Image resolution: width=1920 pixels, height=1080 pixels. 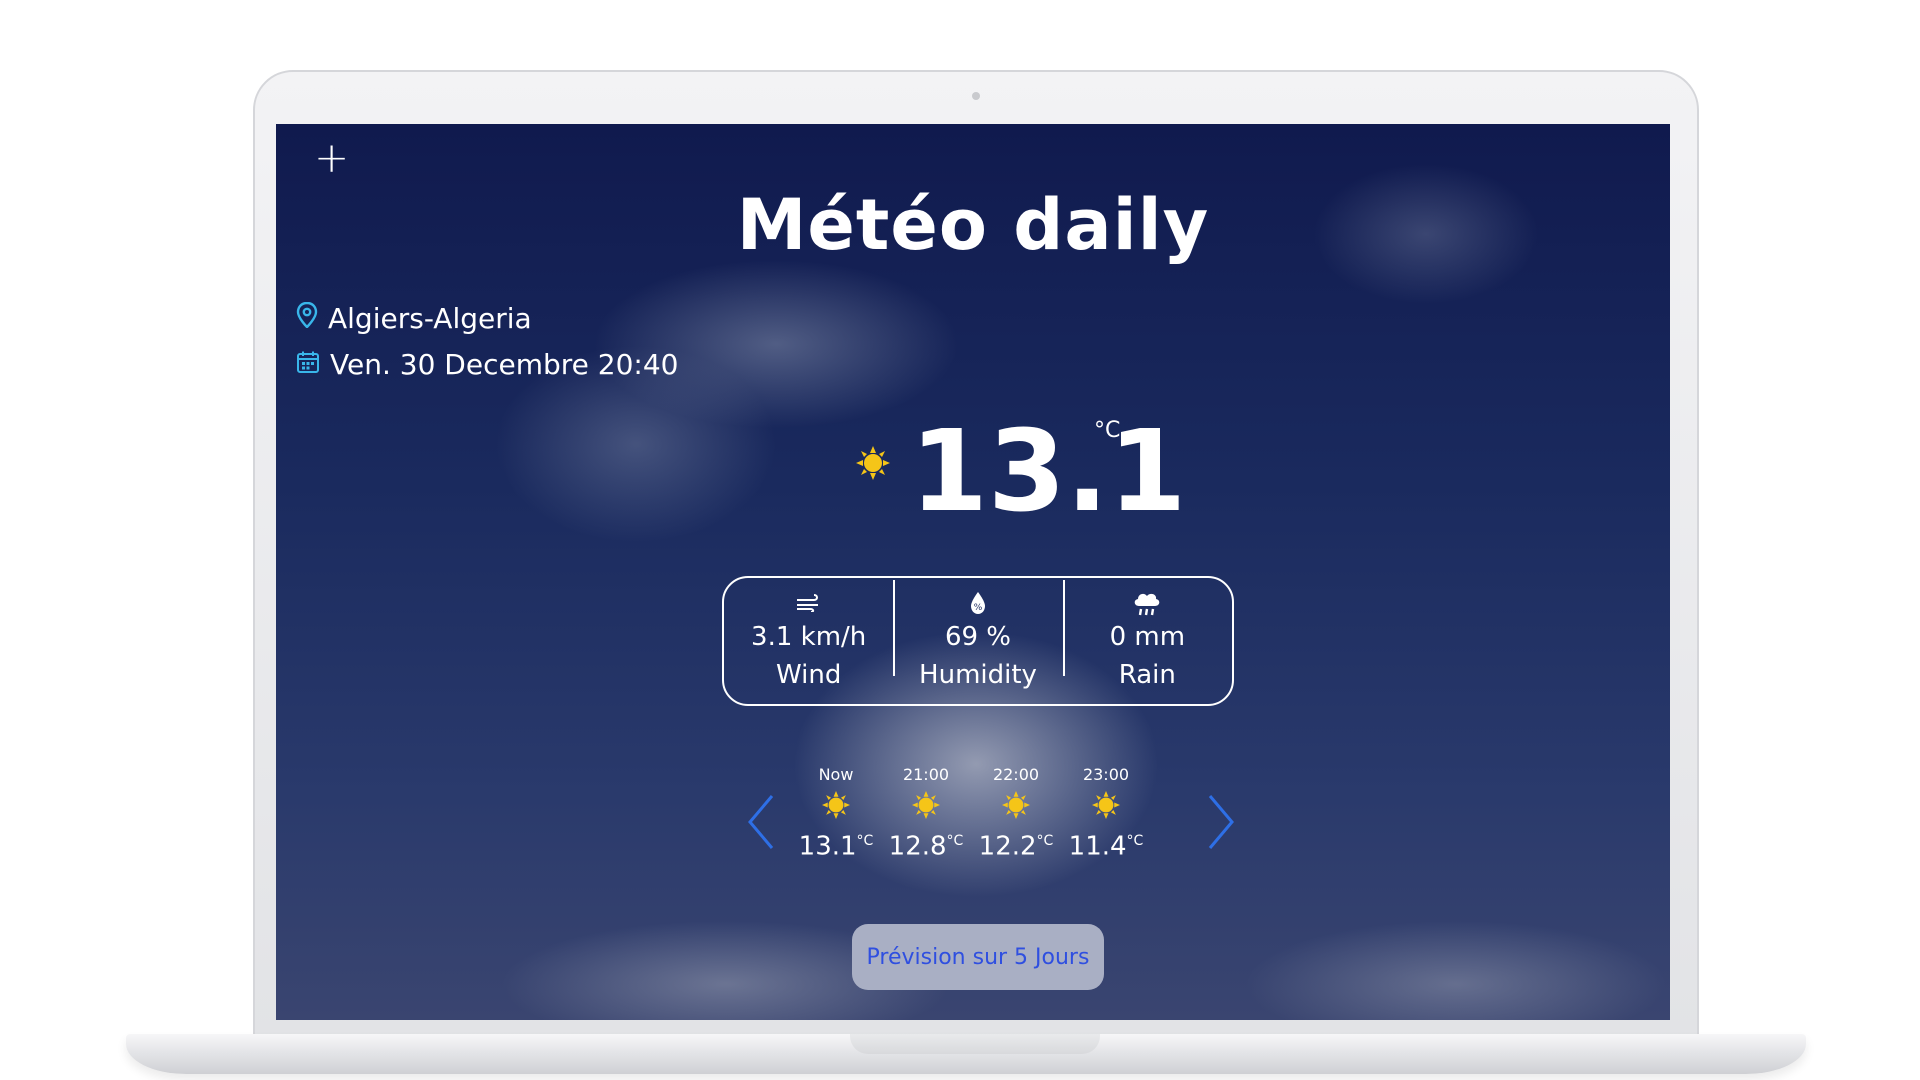 What do you see at coordinates (809, 637) in the screenshot?
I see `wind-value: 3.1 km/h` at bounding box center [809, 637].